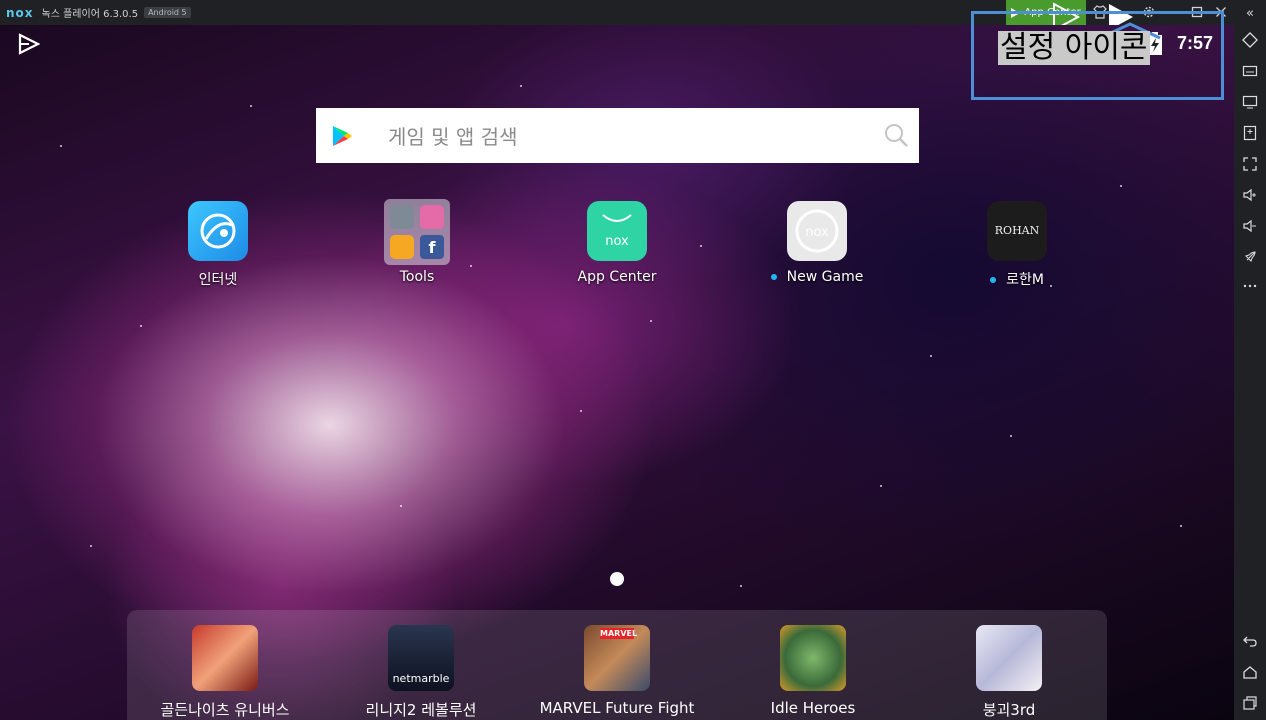 The width and height of the screenshot is (1266, 720). What do you see at coordinates (1250, 133) in the screenshot?
I see `fps-icon` at bounding box center [1250, 133].